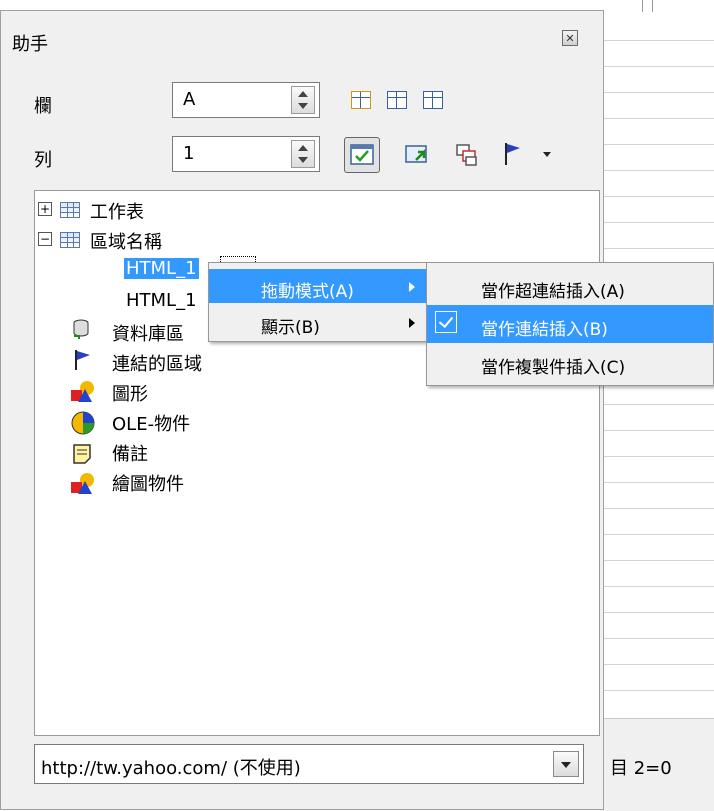 This screenshot has height=811, width=714. What do you see at coordinates (553, 292) in the screenshot?
I see `menu-item-insert-as-hyperlink-label: 當作超連結插入(A)` at bounding box center [553, 292].